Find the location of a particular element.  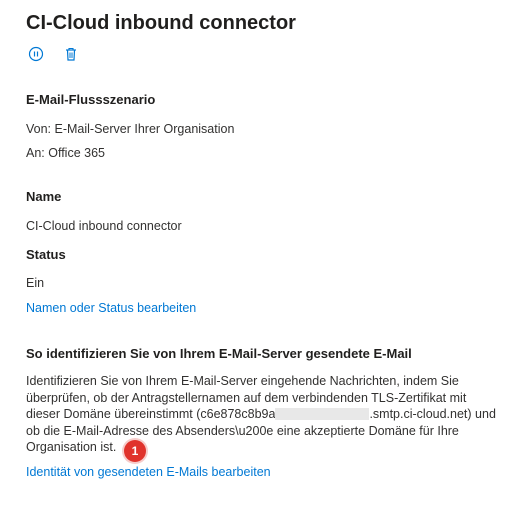

trash-icon is located at coordinates (71, 54).